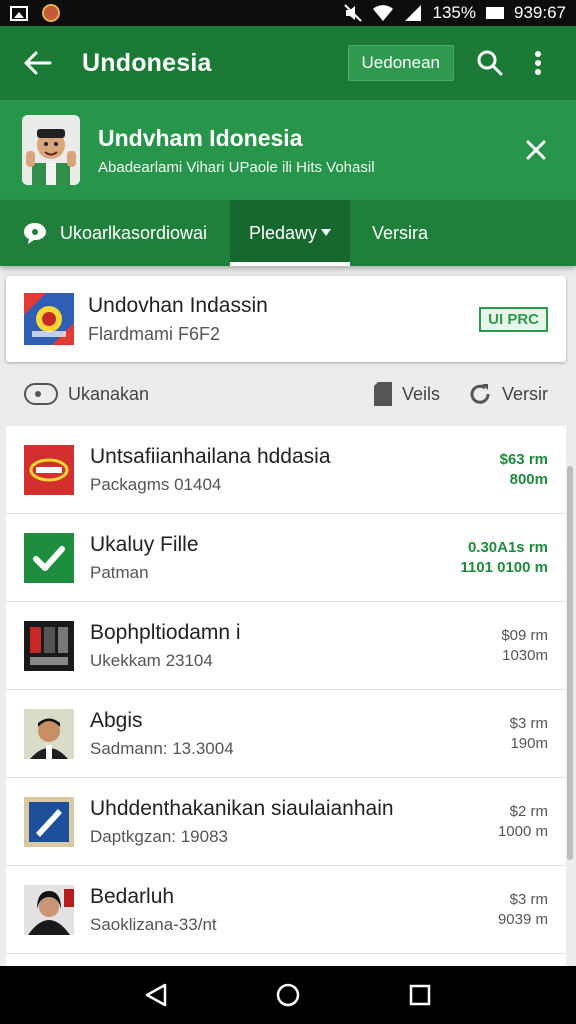  Describe the element at coordinates (412, 13) in the screenshot. I see `signal-icon` at that location.